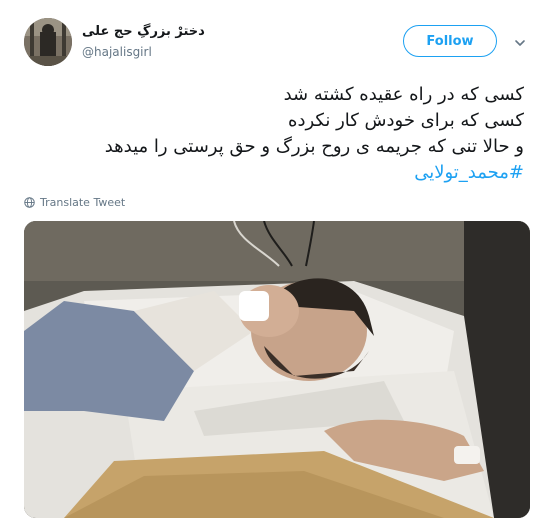 The height and width of the screenshot is (523, 548). I want to click on translate-tweet-link: Translate Tweet, so click(74, 202).